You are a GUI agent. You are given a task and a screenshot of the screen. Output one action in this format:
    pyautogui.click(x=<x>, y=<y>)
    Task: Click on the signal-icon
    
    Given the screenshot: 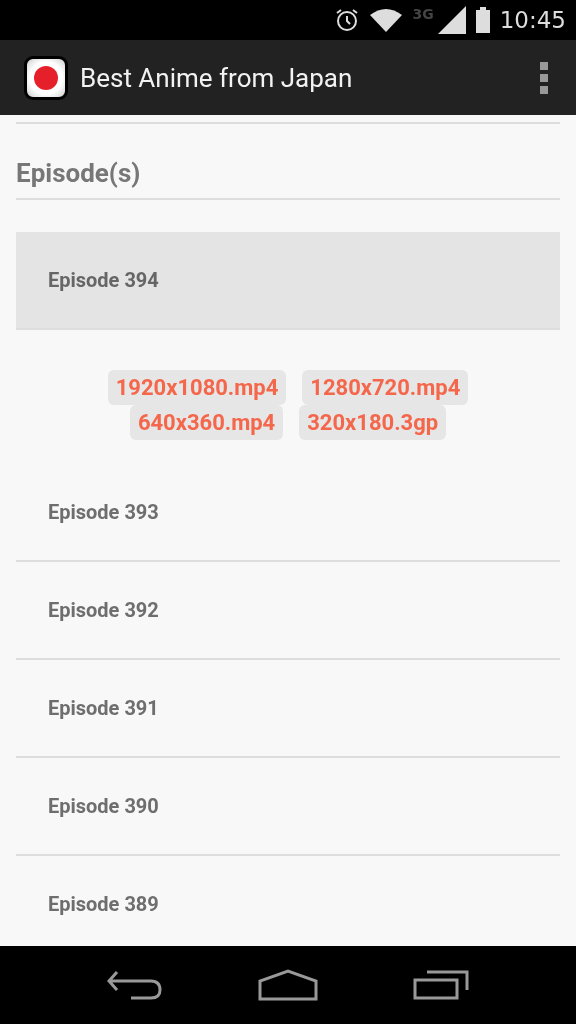 What is the action you would take?
    pyautogui.click(x=451, y=20)
    